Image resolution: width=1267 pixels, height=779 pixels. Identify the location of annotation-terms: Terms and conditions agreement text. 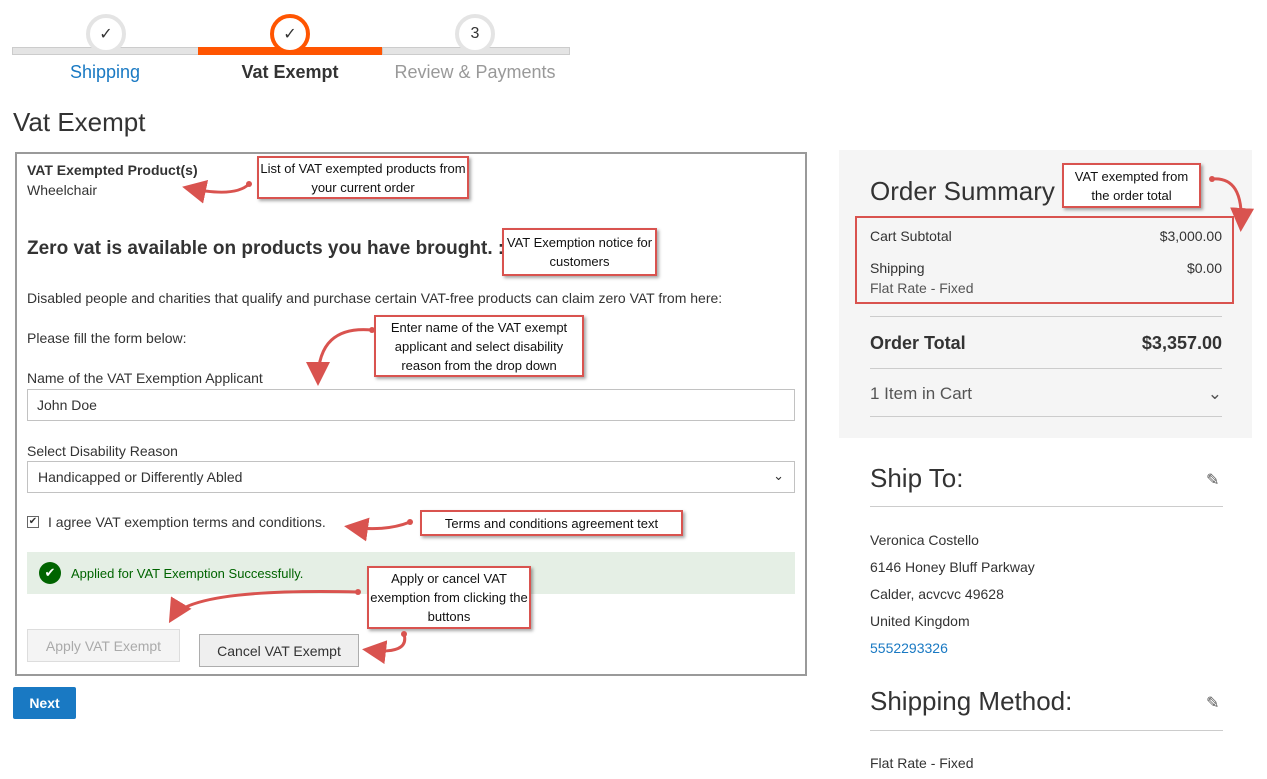
(551, 523).